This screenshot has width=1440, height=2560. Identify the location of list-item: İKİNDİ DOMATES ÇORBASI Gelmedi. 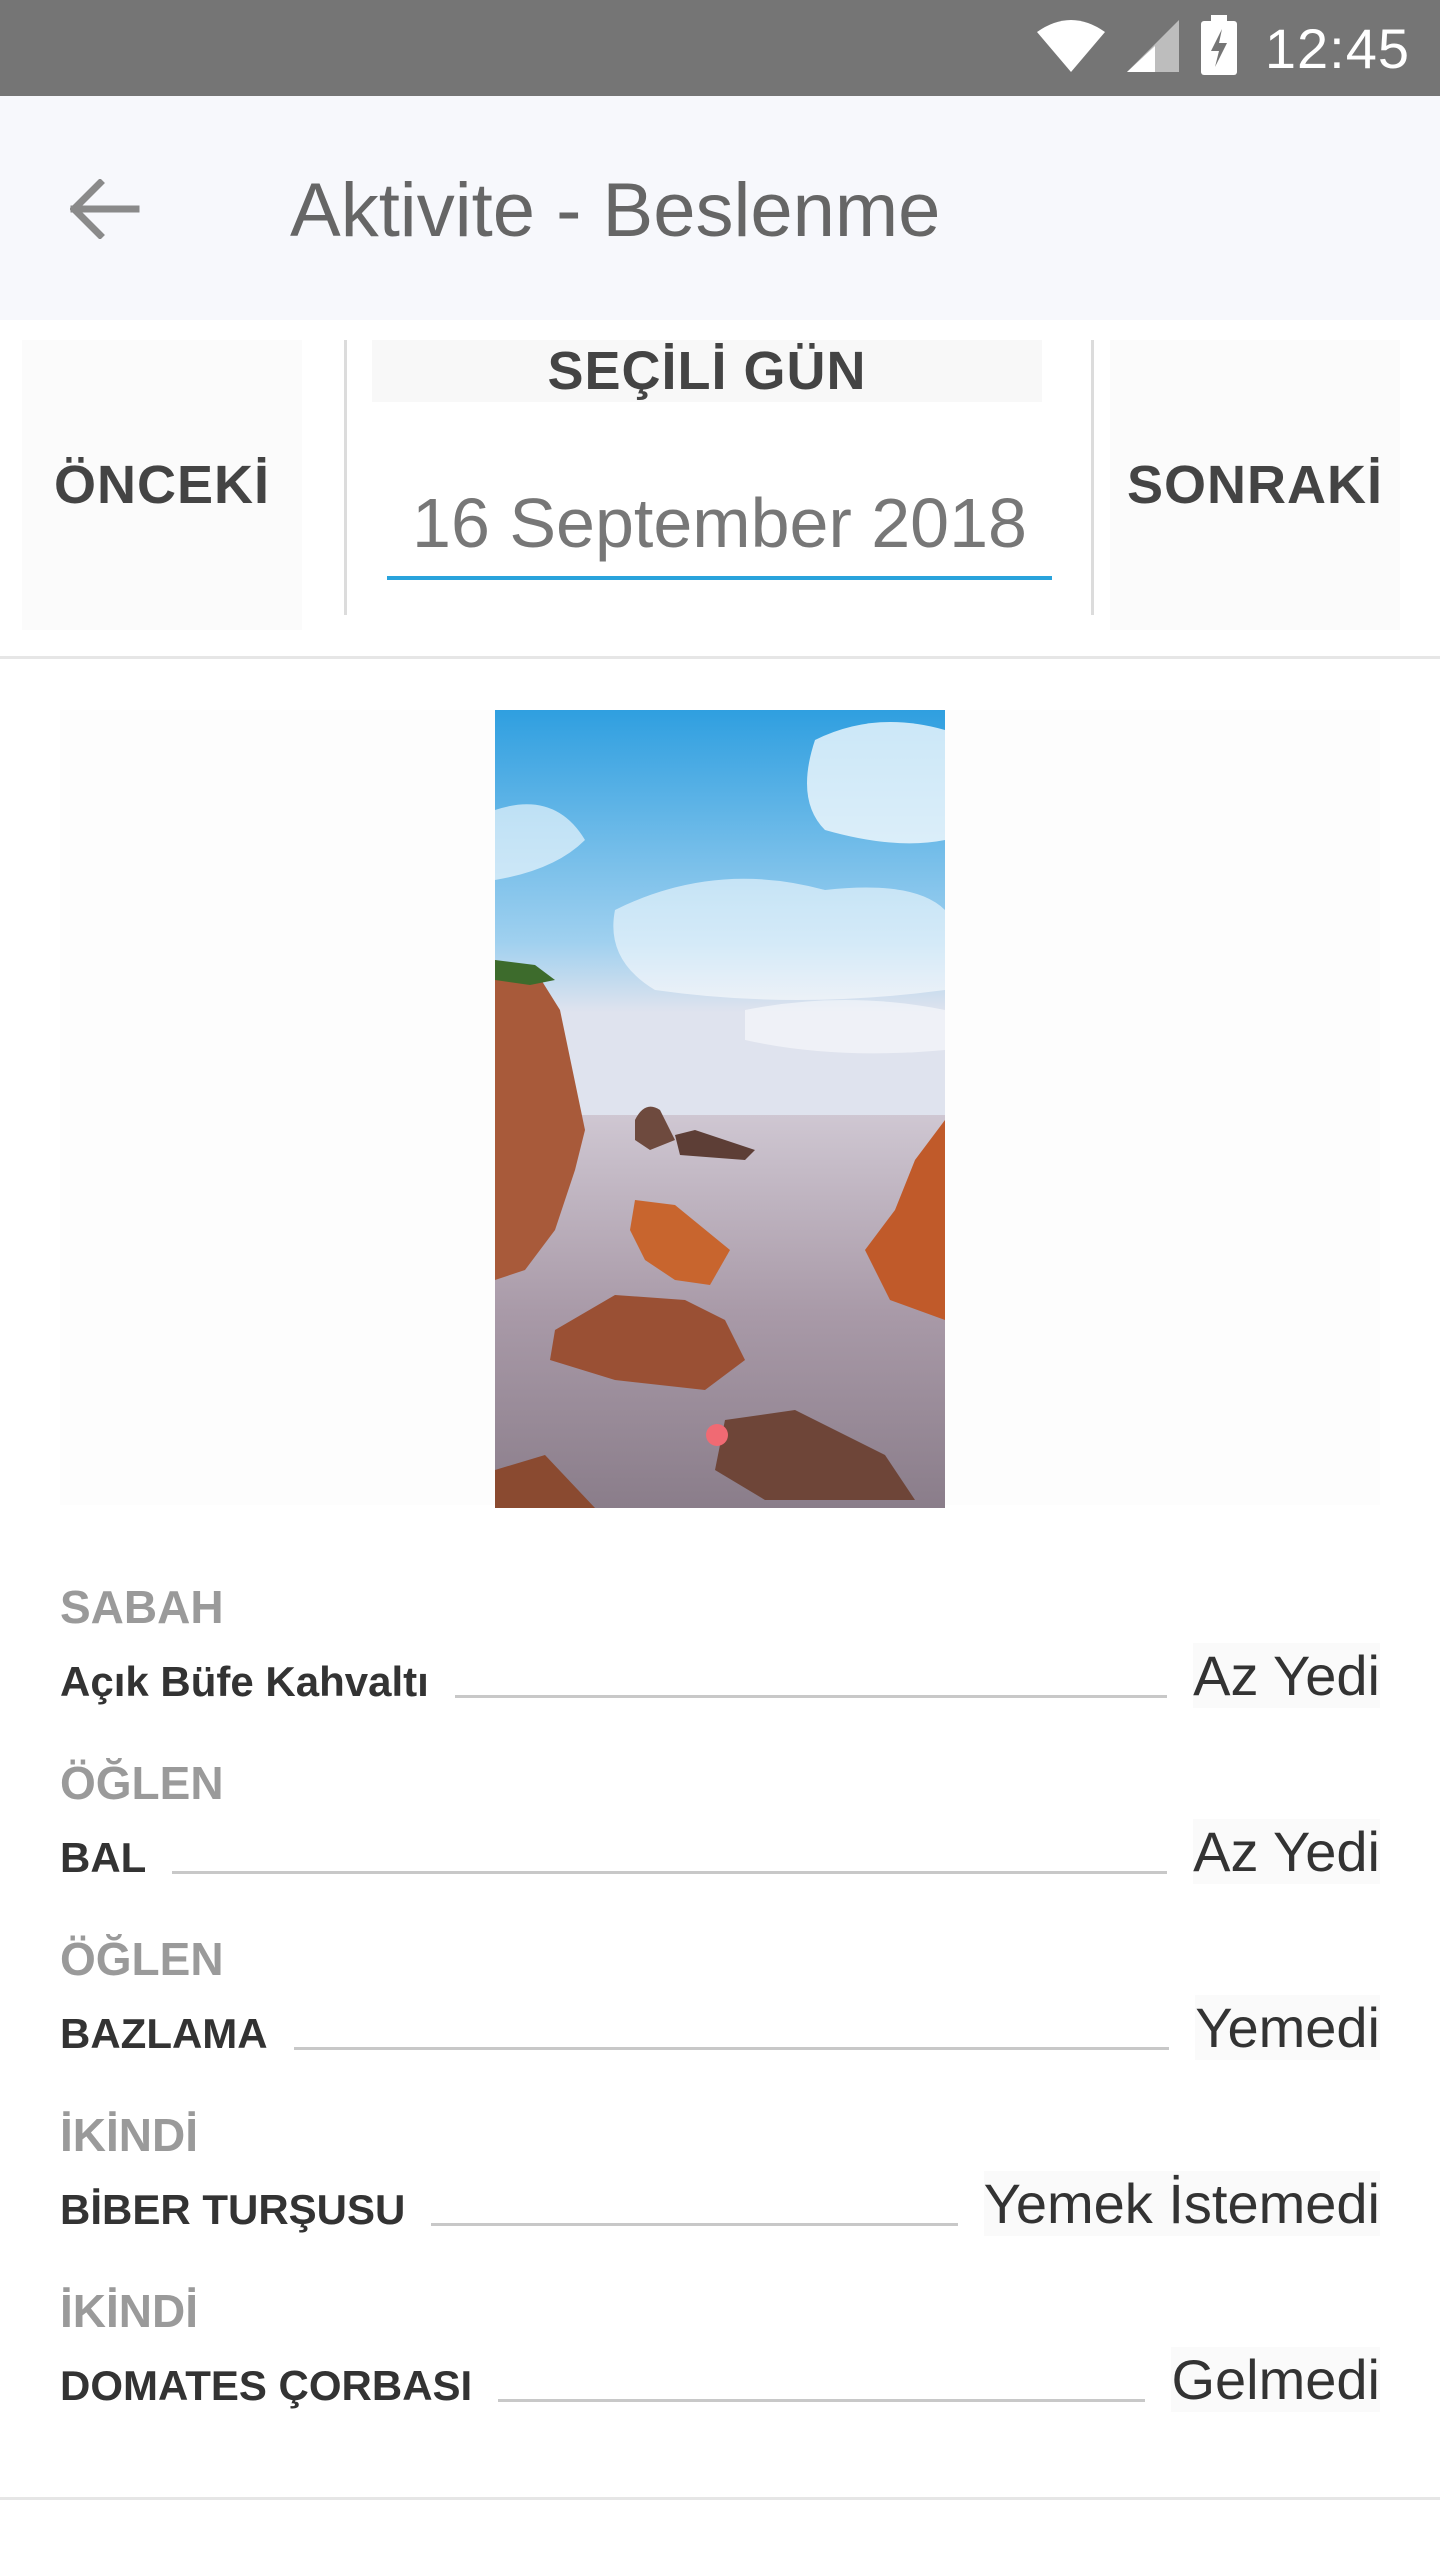
(720, 2362).